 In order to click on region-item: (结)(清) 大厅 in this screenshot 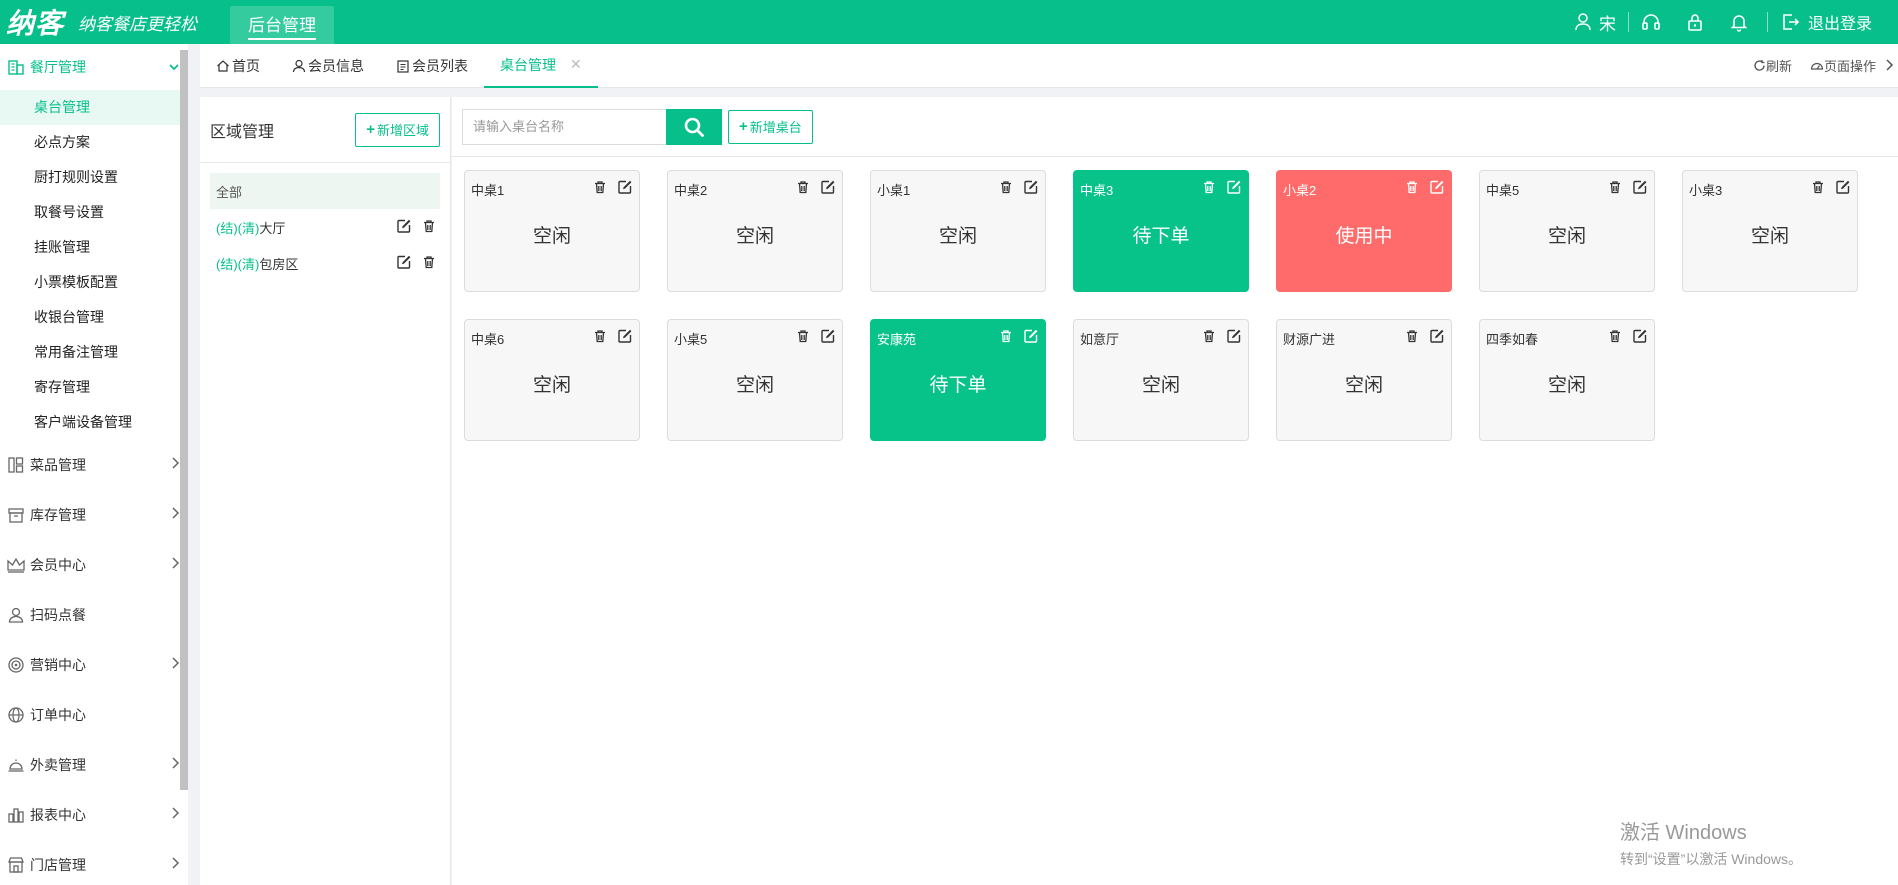, I will do `click(325, 227)`.